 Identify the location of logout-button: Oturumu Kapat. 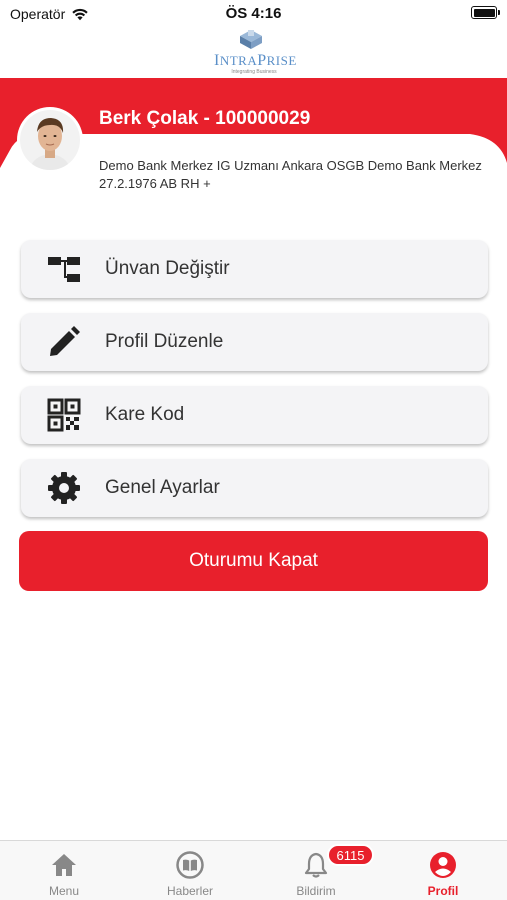
(253, 561).